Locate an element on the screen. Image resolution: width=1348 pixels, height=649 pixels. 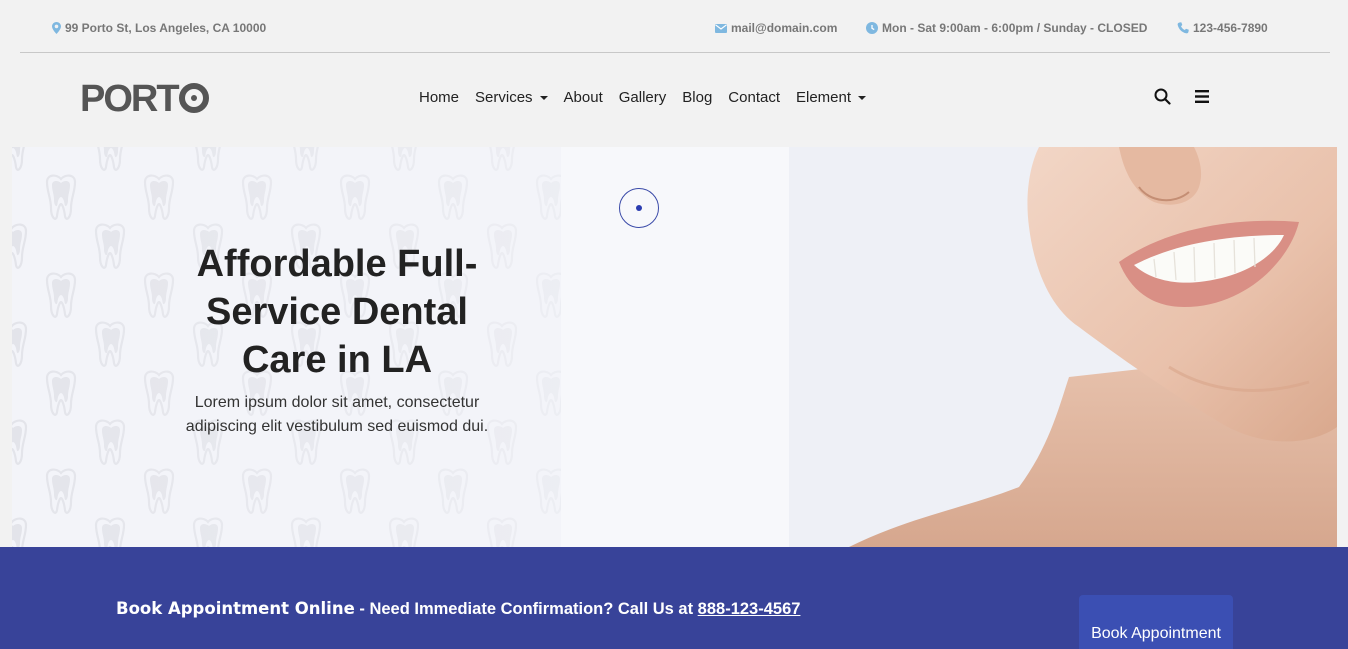
nav-about: About is located at coordinates (583, 97).